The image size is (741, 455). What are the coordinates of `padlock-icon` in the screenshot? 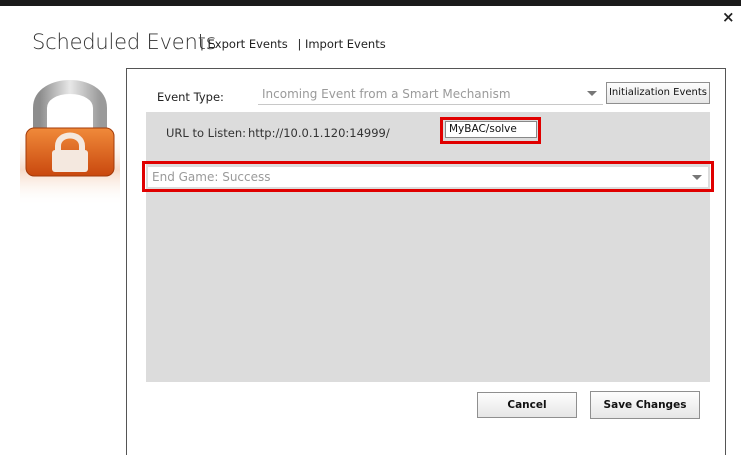 It's located at (70, 136).